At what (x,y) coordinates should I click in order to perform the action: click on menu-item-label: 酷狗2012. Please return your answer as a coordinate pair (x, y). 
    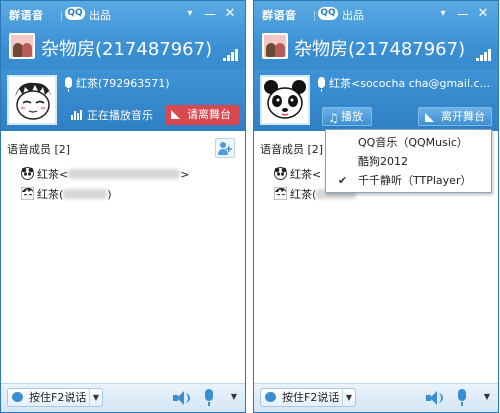
    Looking at the image, I should click on (383, 161).